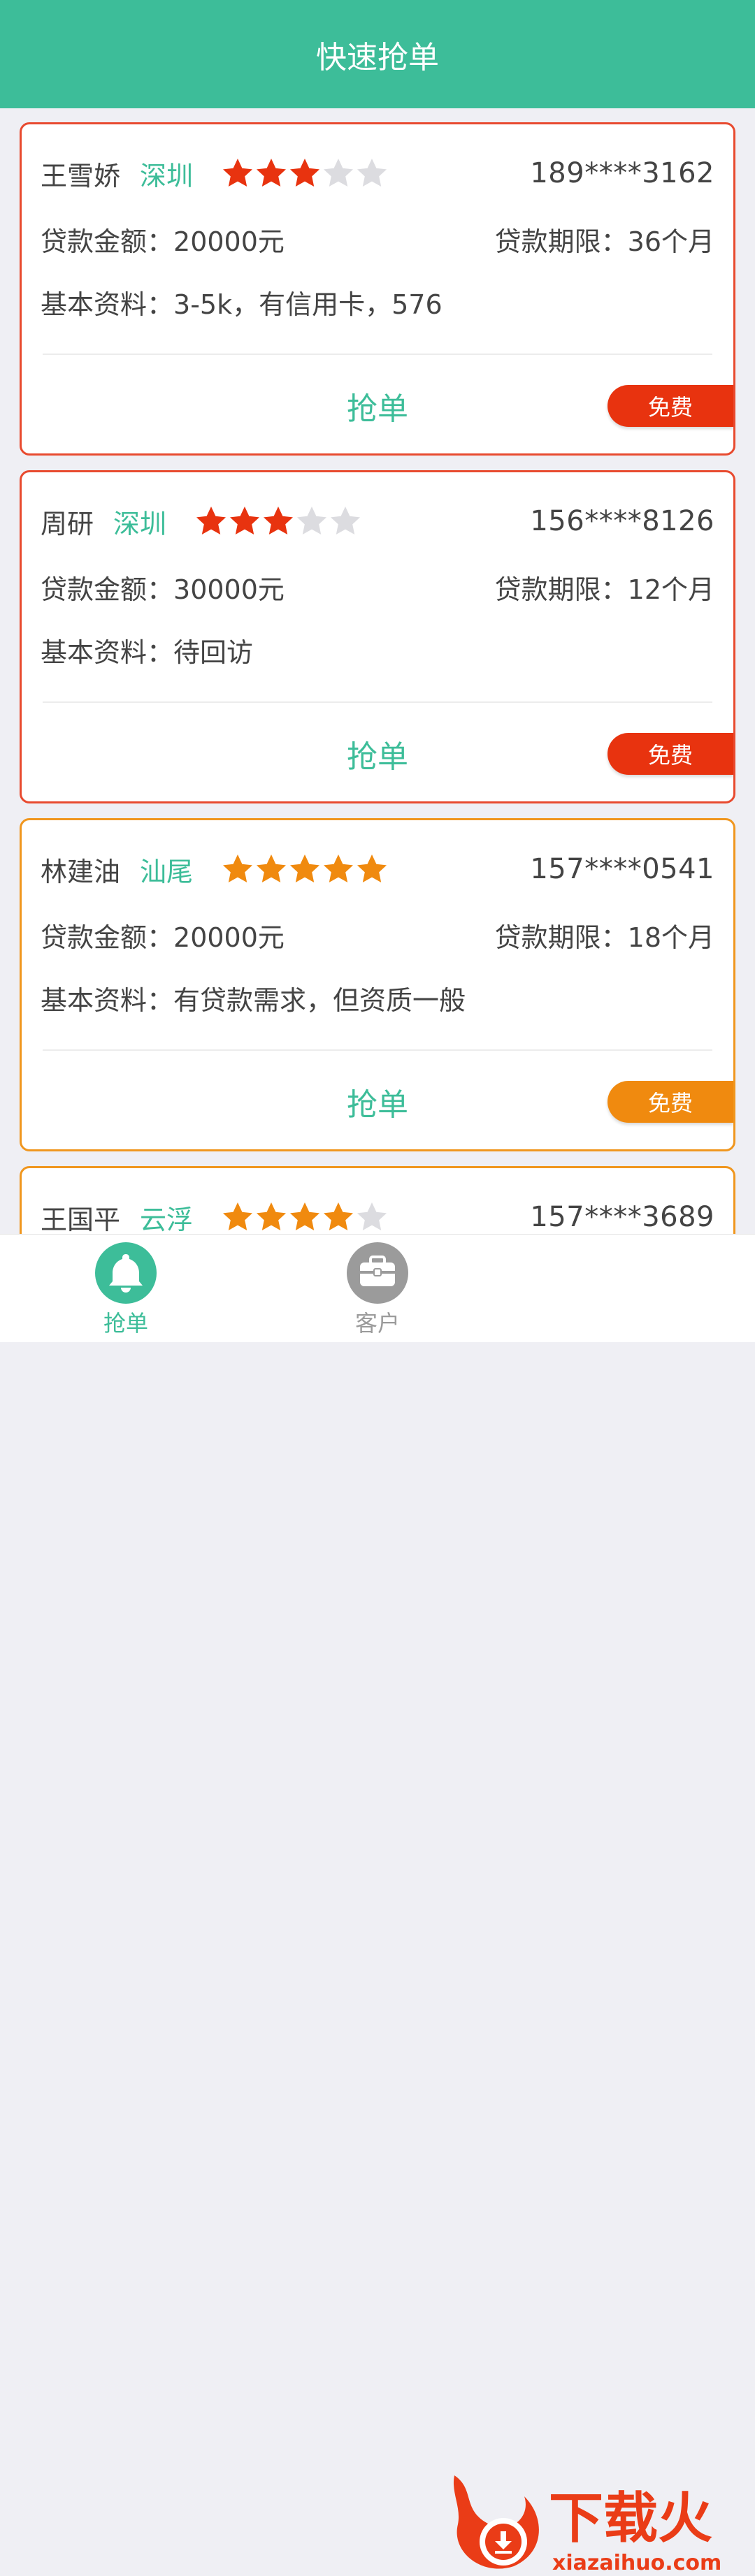 Image resolution: width=755 pixels, height=2576 pixels. Describe the element at coordinates (622, 1217) in the screenshot. I see `customer-phone: 157****3689` at that location.